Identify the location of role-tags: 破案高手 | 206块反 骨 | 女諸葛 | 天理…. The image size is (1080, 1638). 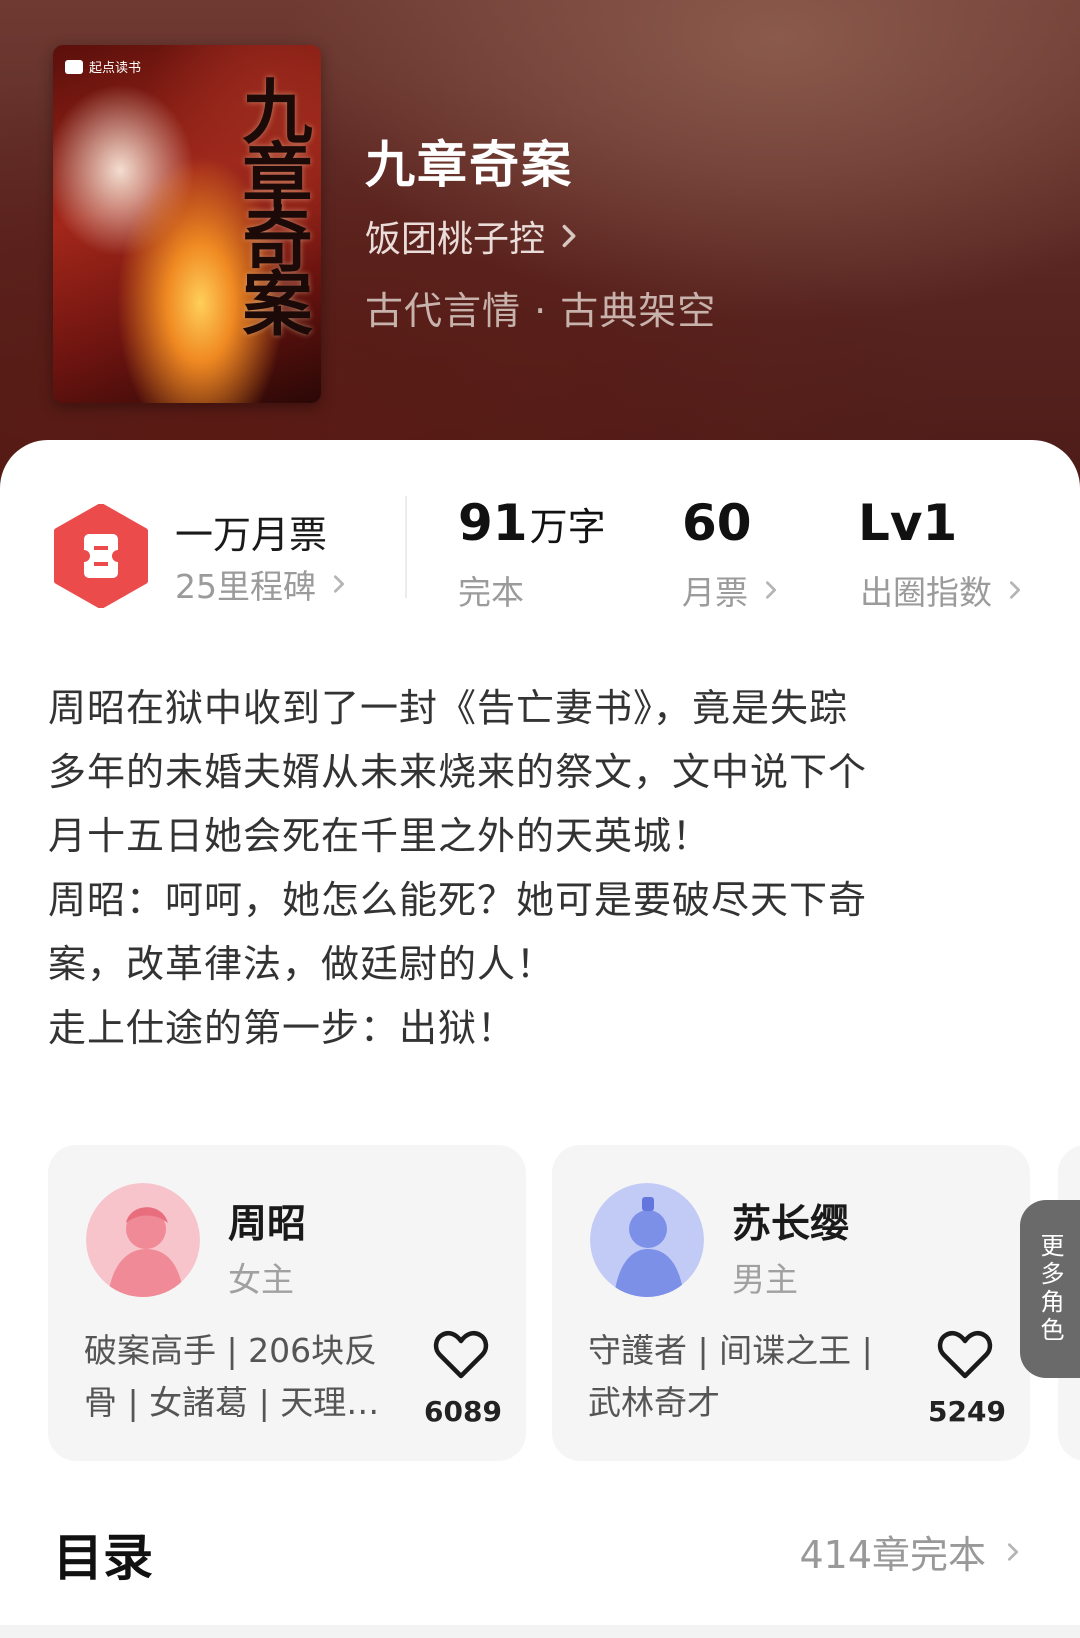
(244, 1377).